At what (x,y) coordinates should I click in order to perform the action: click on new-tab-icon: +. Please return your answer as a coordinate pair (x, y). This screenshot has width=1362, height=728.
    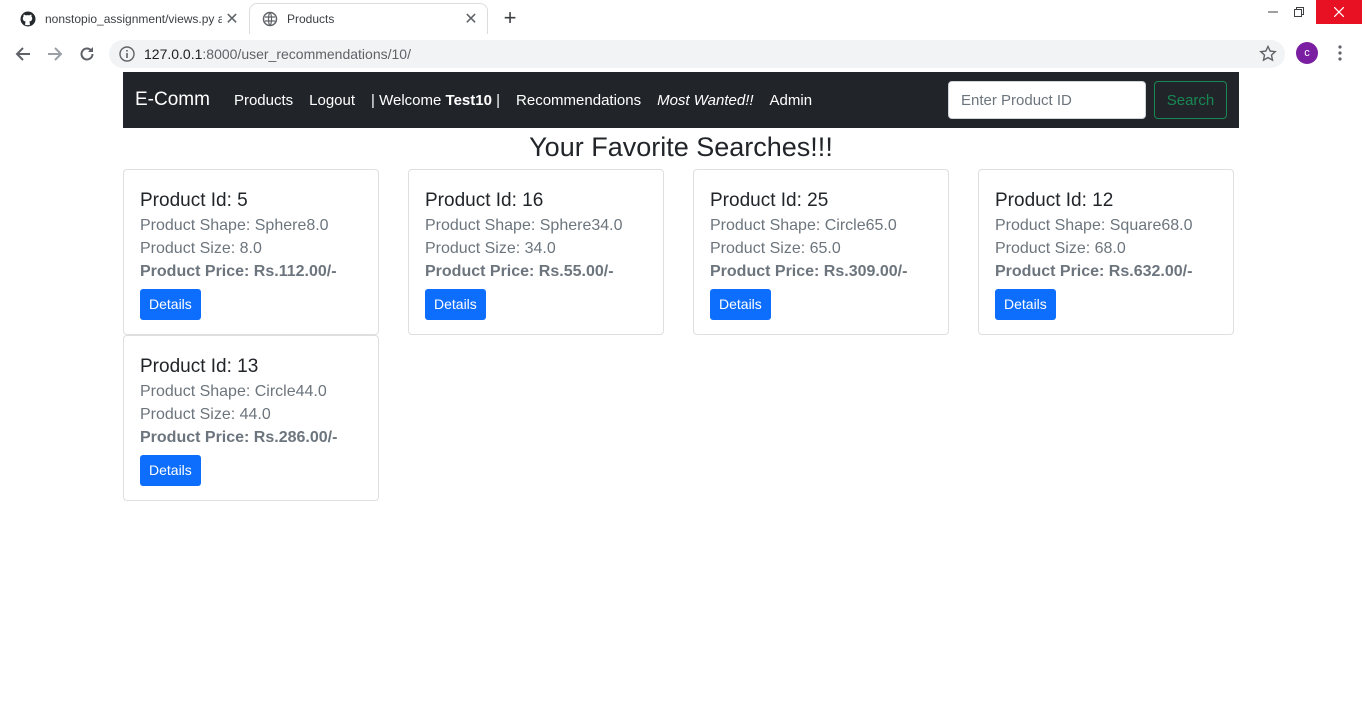
    Looking at the image, I should click on (510, 17).